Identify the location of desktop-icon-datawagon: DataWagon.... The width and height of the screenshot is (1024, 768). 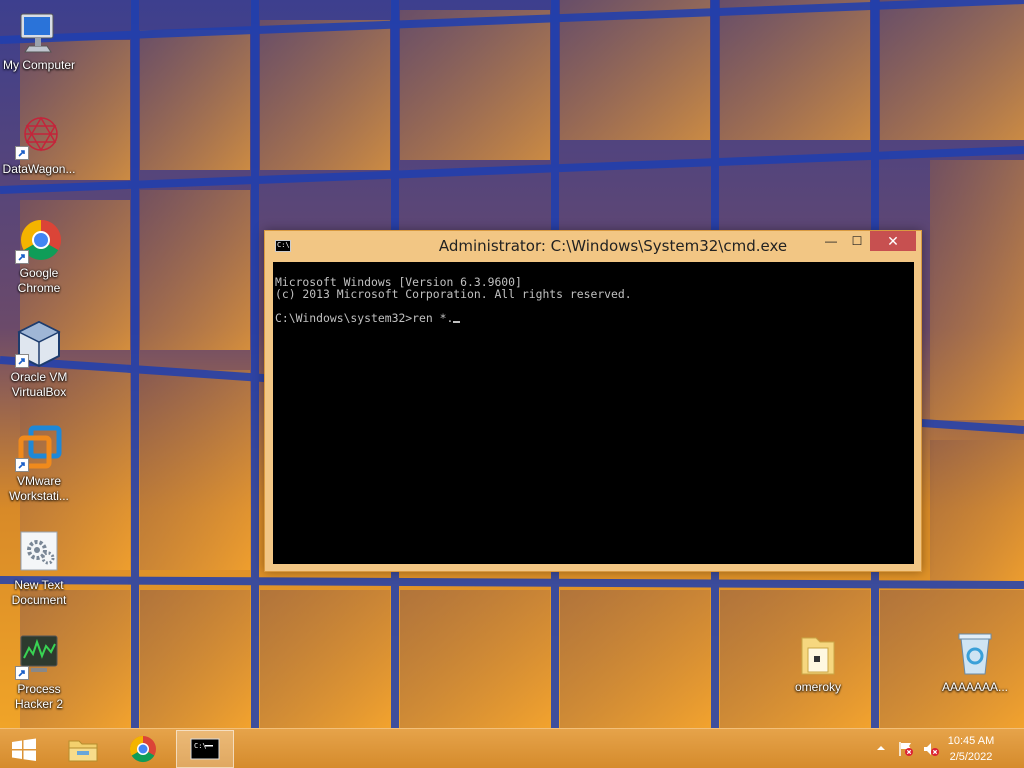
(39, 144).